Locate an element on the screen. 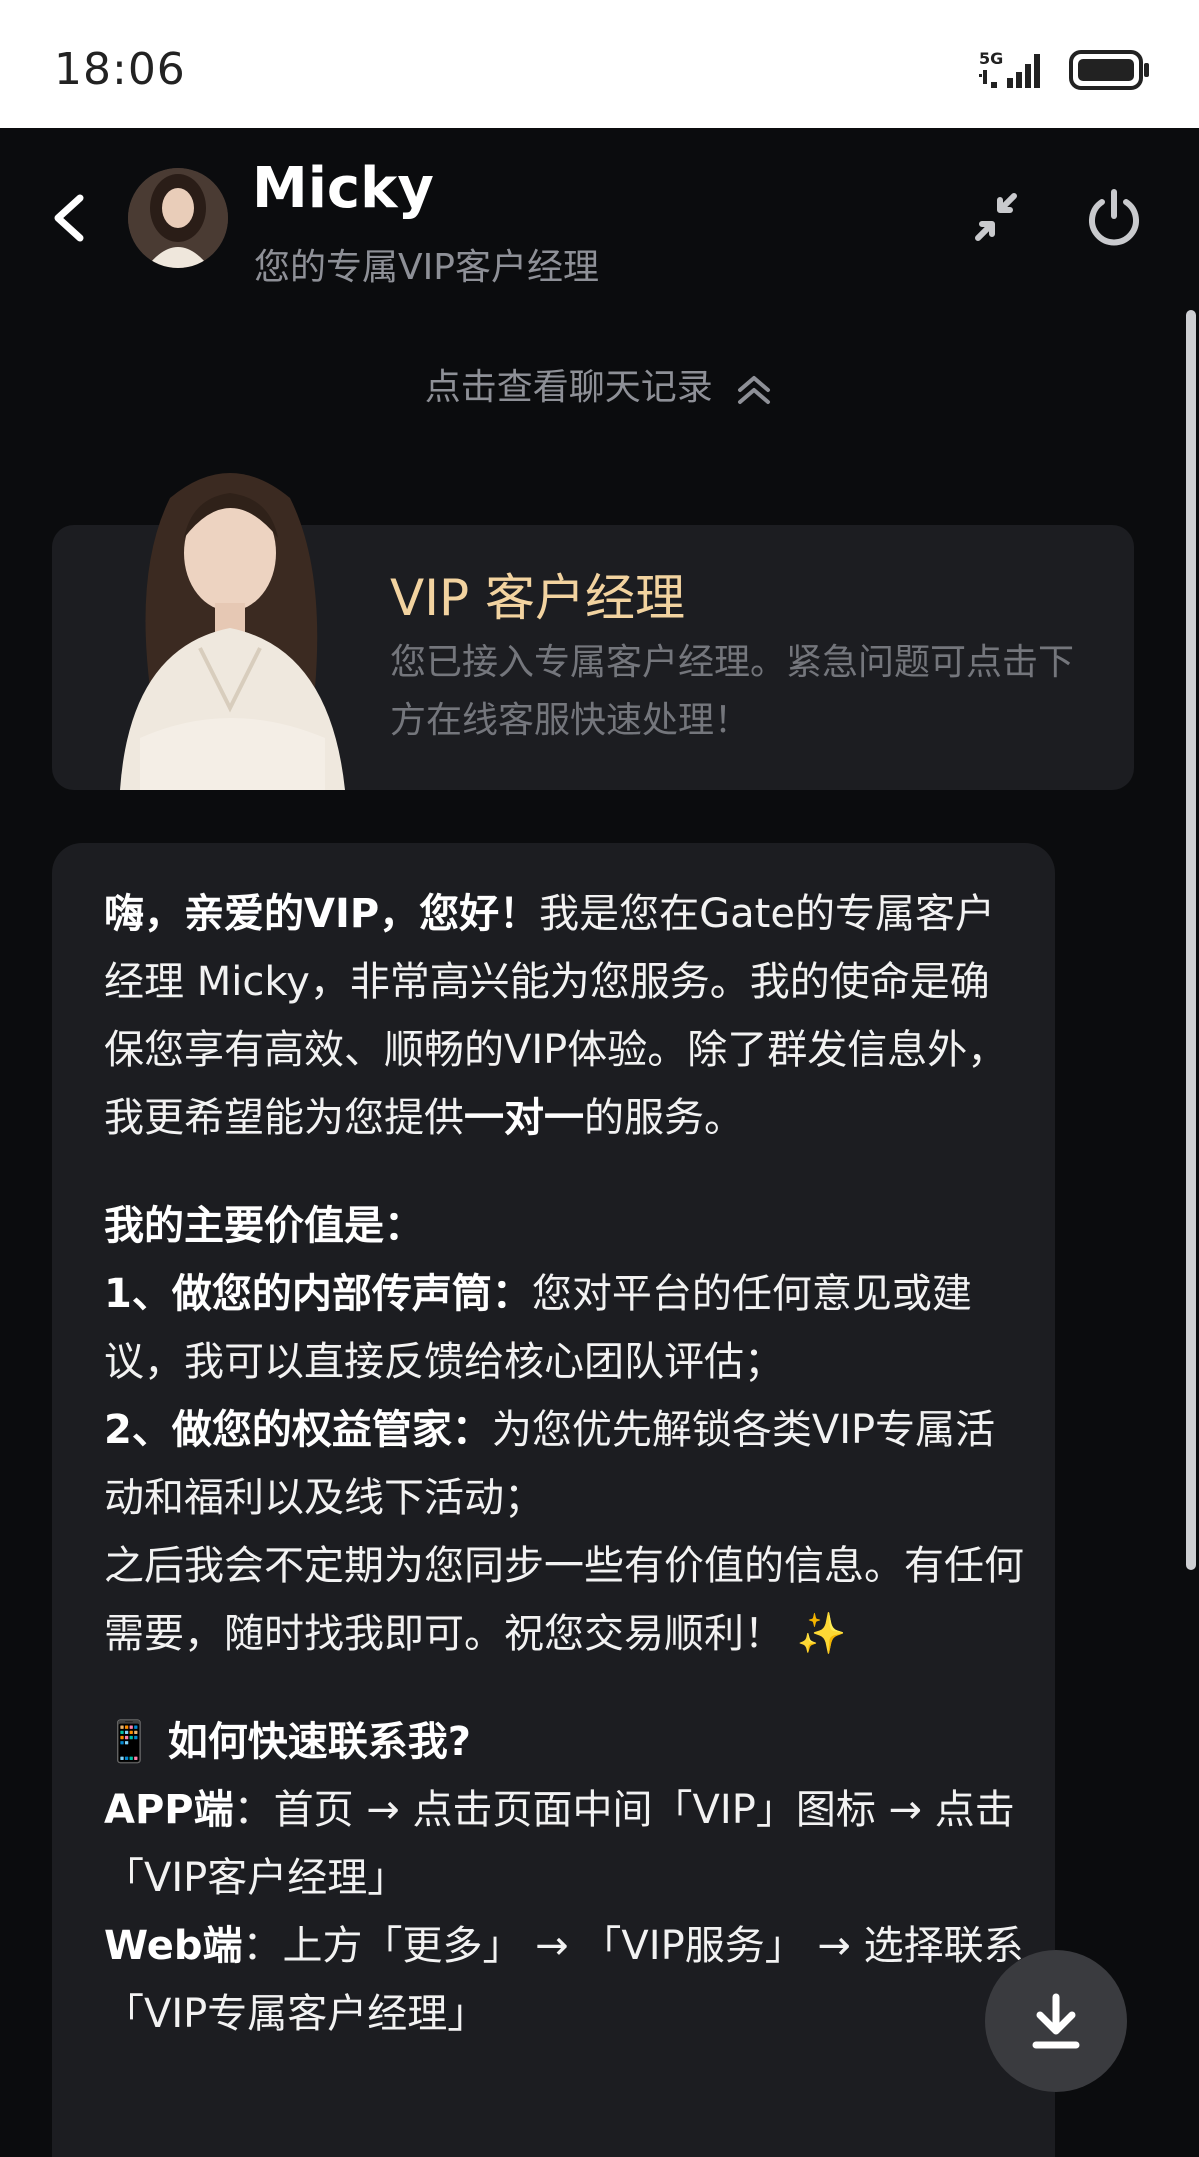  back-button is located at coordinates (70, 218).